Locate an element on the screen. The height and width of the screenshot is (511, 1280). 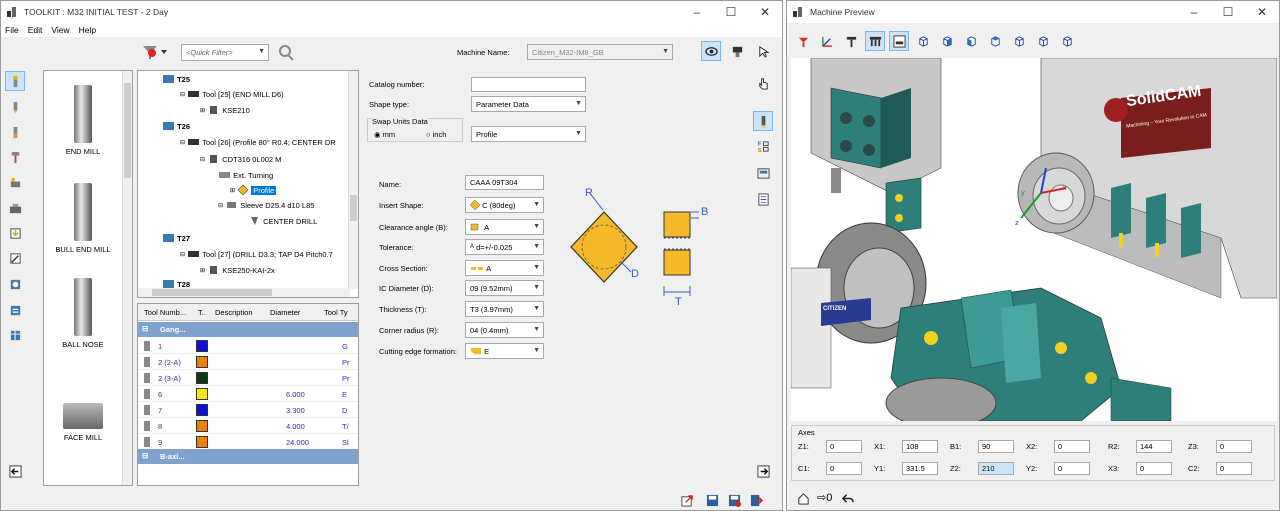
axis-value-z3: 0 is located at coordinates (1234, 446).